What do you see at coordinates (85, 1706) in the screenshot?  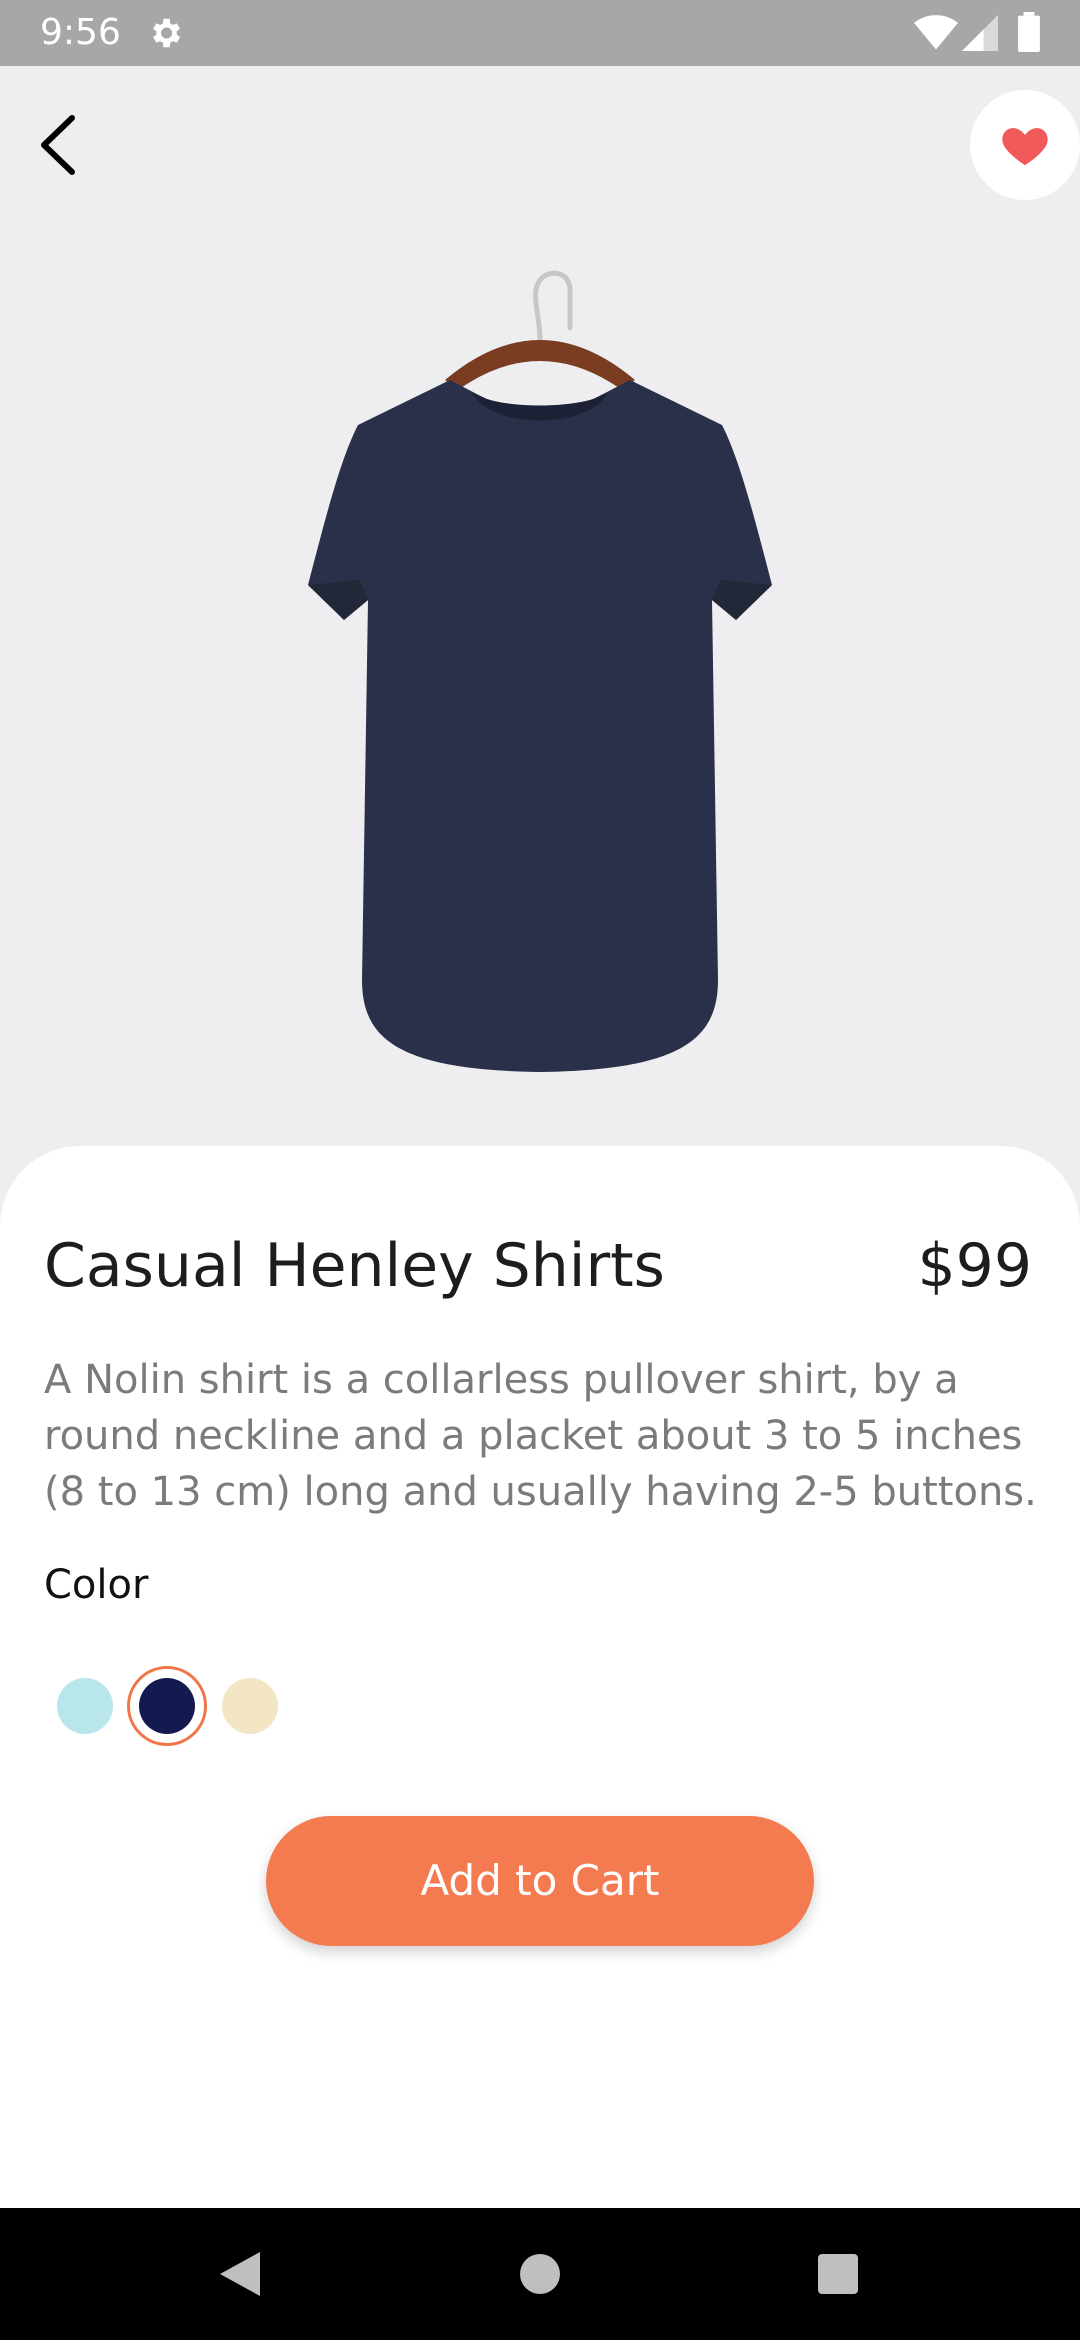 I see `color-swatch-light-cyan` at bounding box center [85, 1706].